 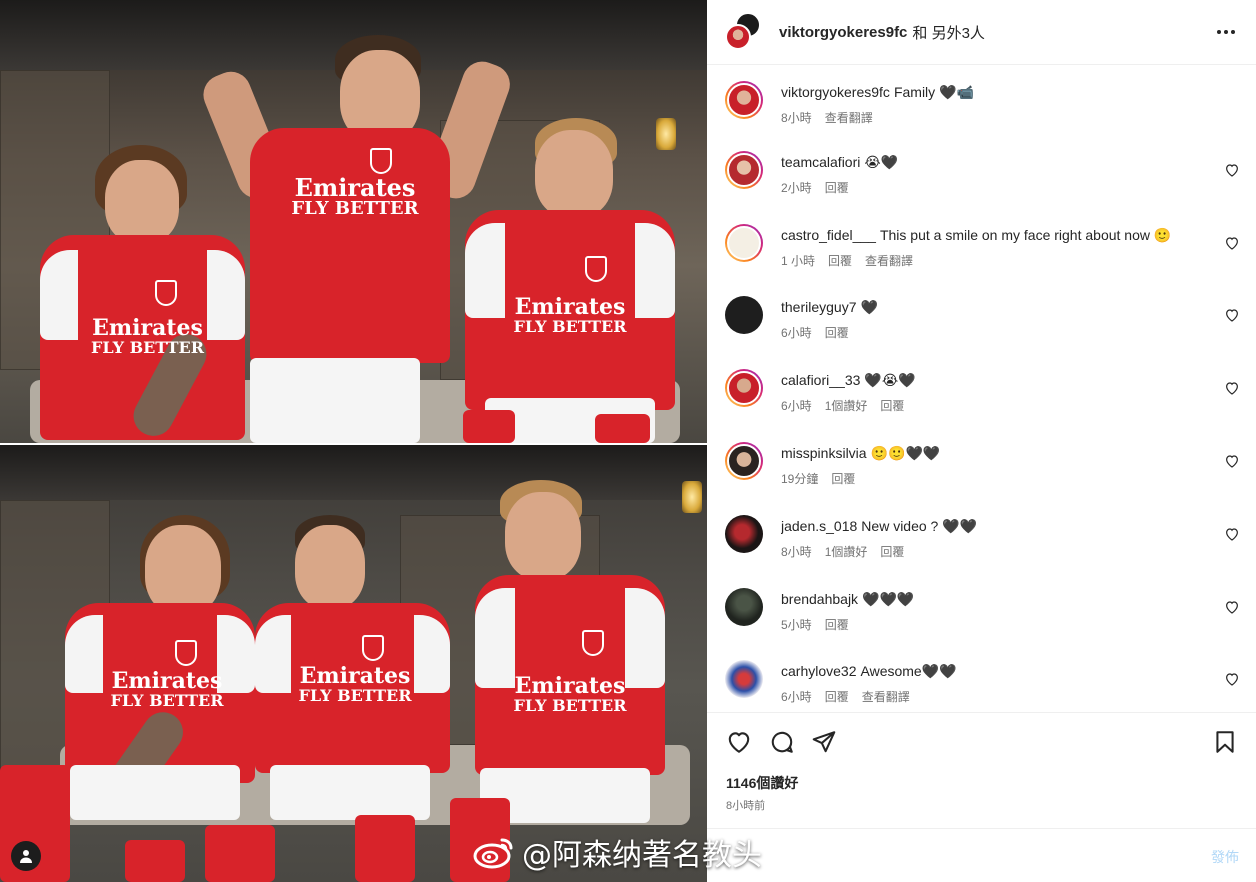 What do you see at coordinates (1225, 742) in the screenshot?
I see `bookmark-icon` at bounding box center [1225, 742].